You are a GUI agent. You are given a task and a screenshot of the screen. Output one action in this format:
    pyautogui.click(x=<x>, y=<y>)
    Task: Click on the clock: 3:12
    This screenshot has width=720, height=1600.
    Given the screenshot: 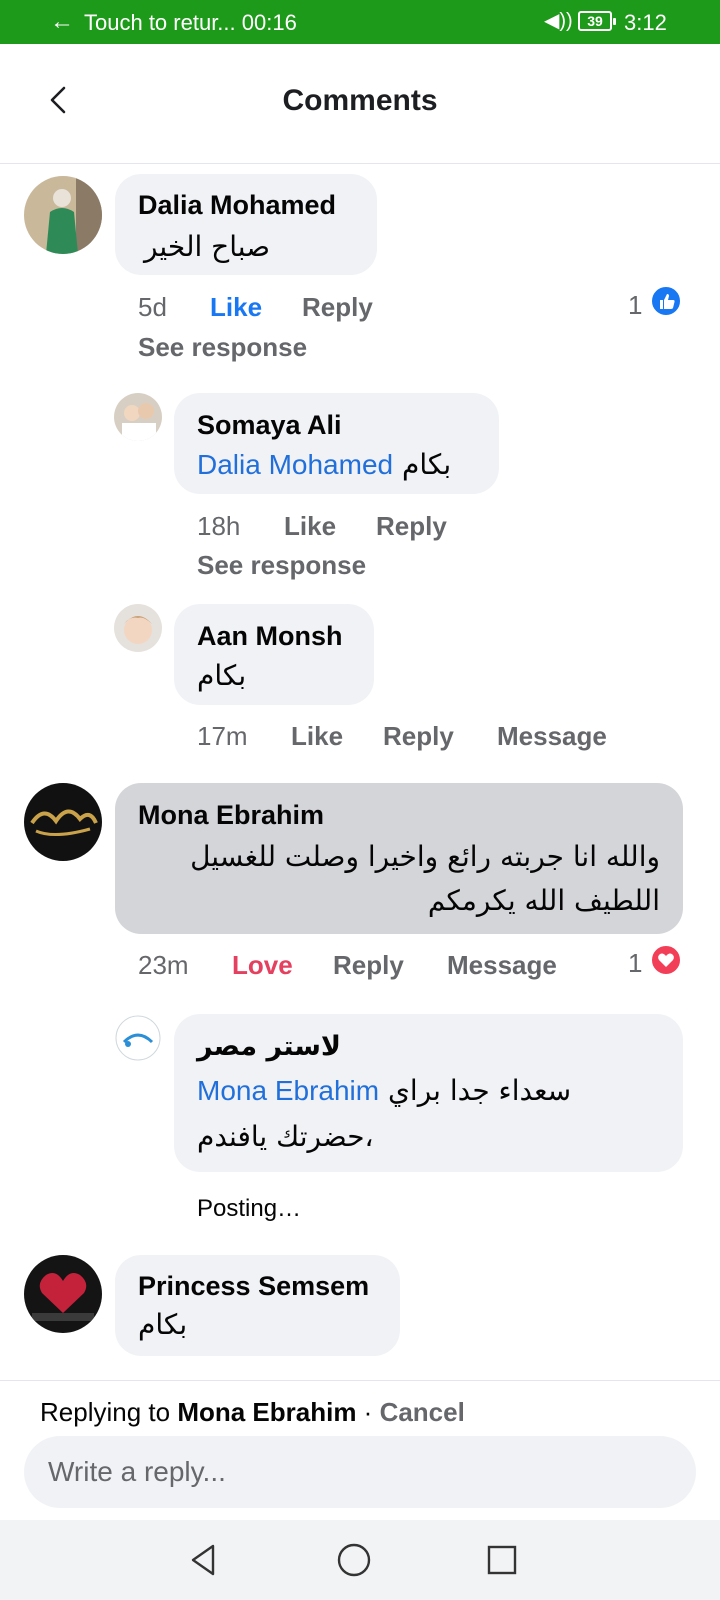 What is the action you would take?
    pyautogui.click(x=645, y=22)
    